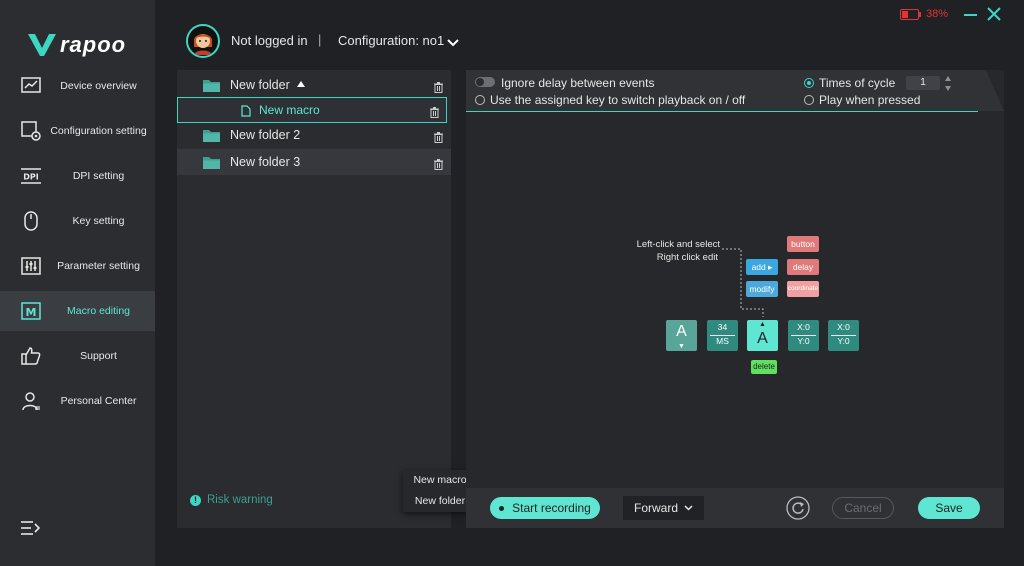  I want to click on risk-warning: ! Risk warning, so click(231, 500).